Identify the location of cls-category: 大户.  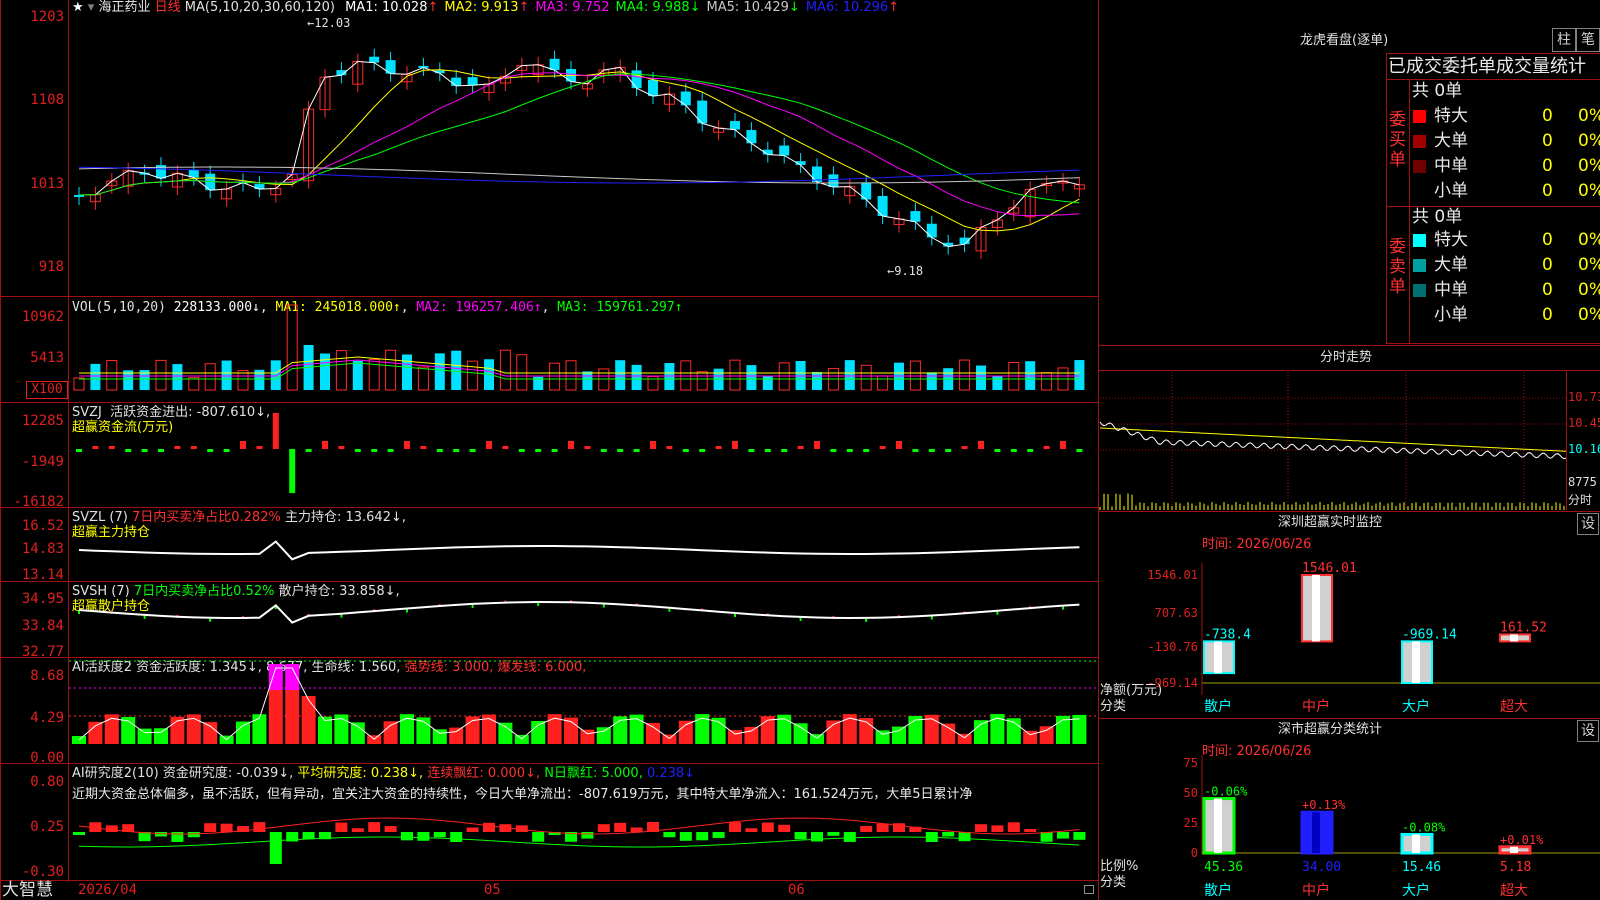
(1416, 890).